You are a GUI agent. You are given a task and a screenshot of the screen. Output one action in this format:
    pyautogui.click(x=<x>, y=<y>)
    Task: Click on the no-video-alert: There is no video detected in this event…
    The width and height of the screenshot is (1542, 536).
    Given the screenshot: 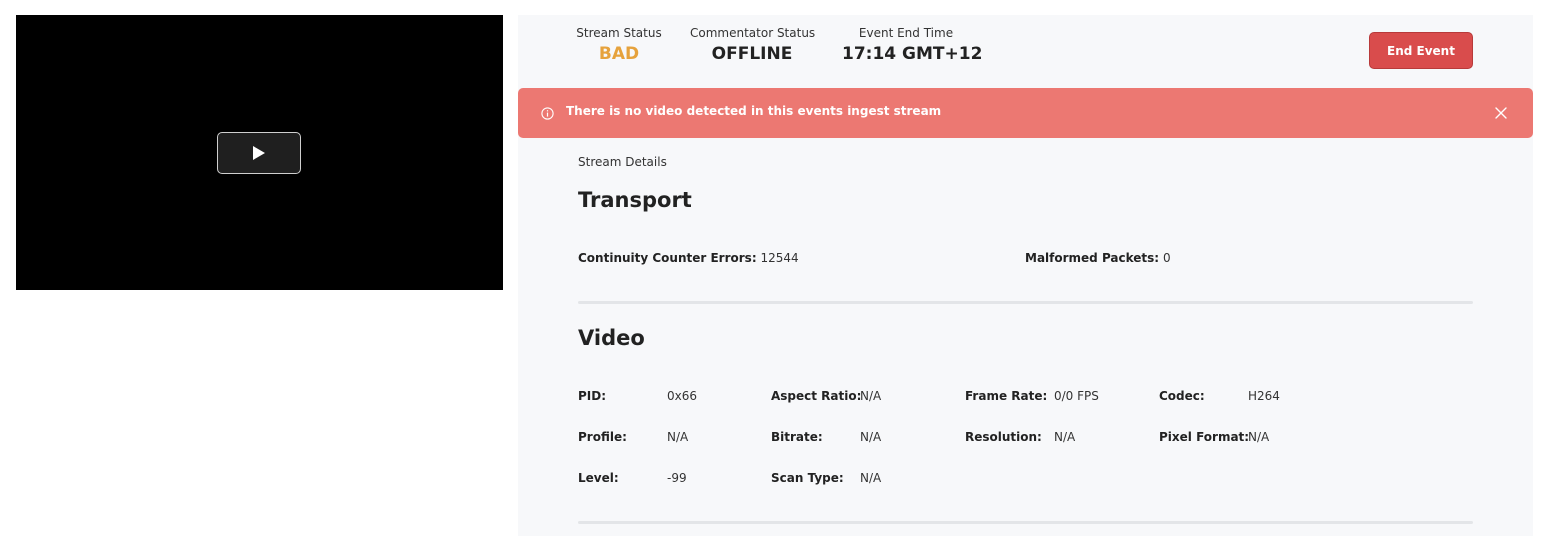 What is the action you would take?
    pyautogui.click(x=1025, y=113)
    